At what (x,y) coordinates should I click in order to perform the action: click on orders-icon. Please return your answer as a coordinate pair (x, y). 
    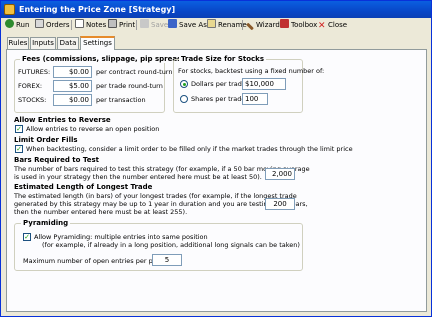
    Looking at the image, I should click on (39, 23).